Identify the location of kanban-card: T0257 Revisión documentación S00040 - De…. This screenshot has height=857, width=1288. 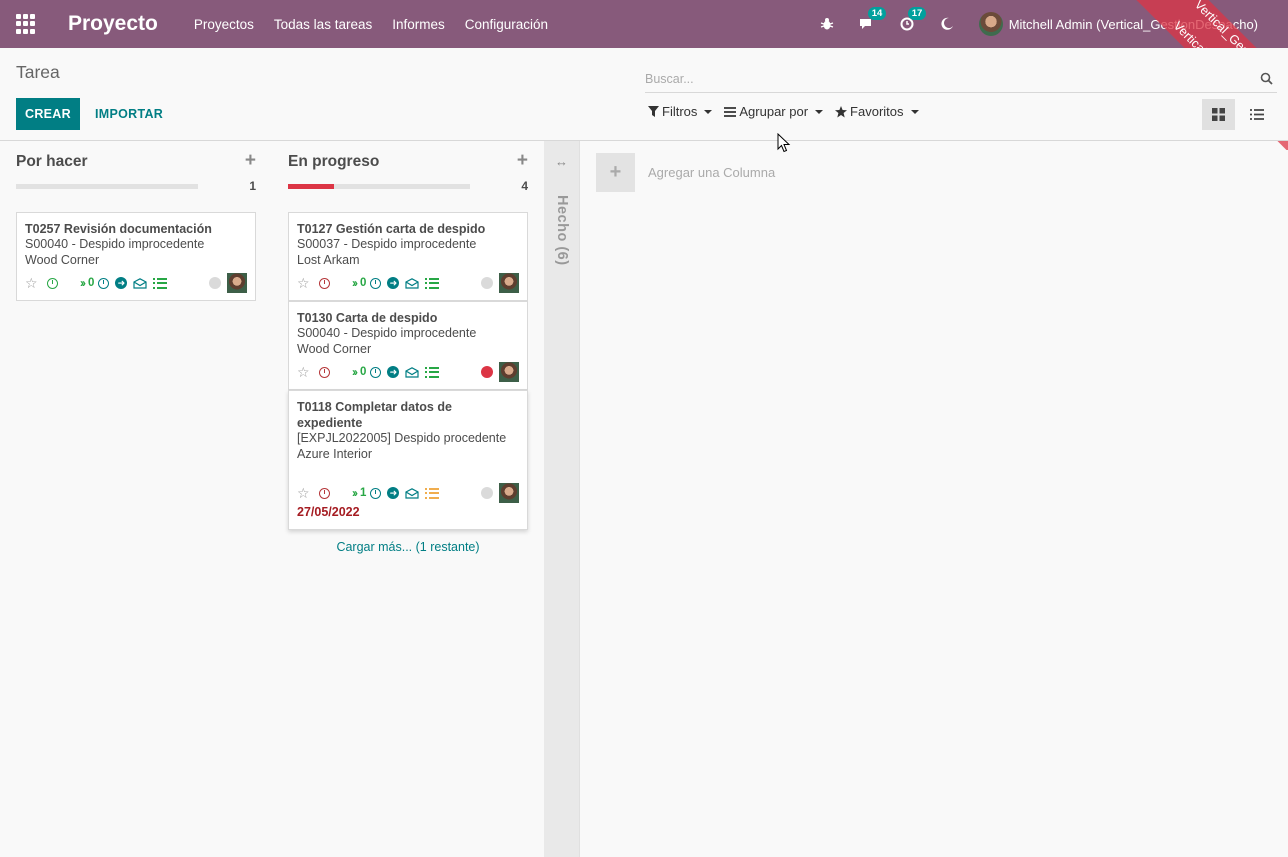
(136, 256).